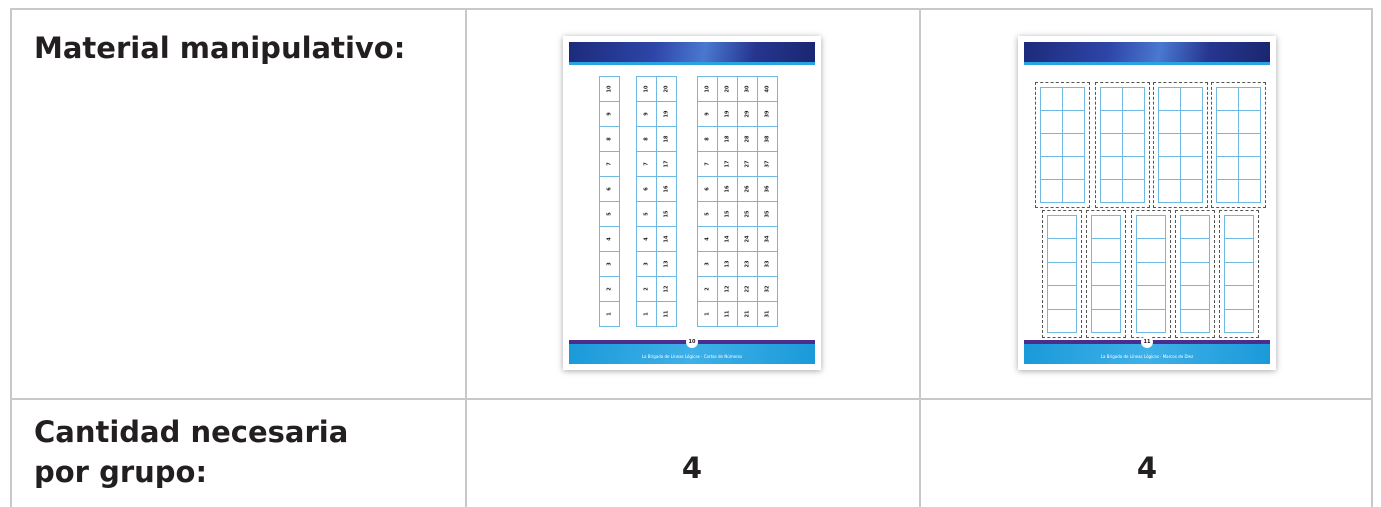  Describe the element at coordinates (220, 48) in the screenshot. I see `row-label-material: Material manipulativo:` at that location.